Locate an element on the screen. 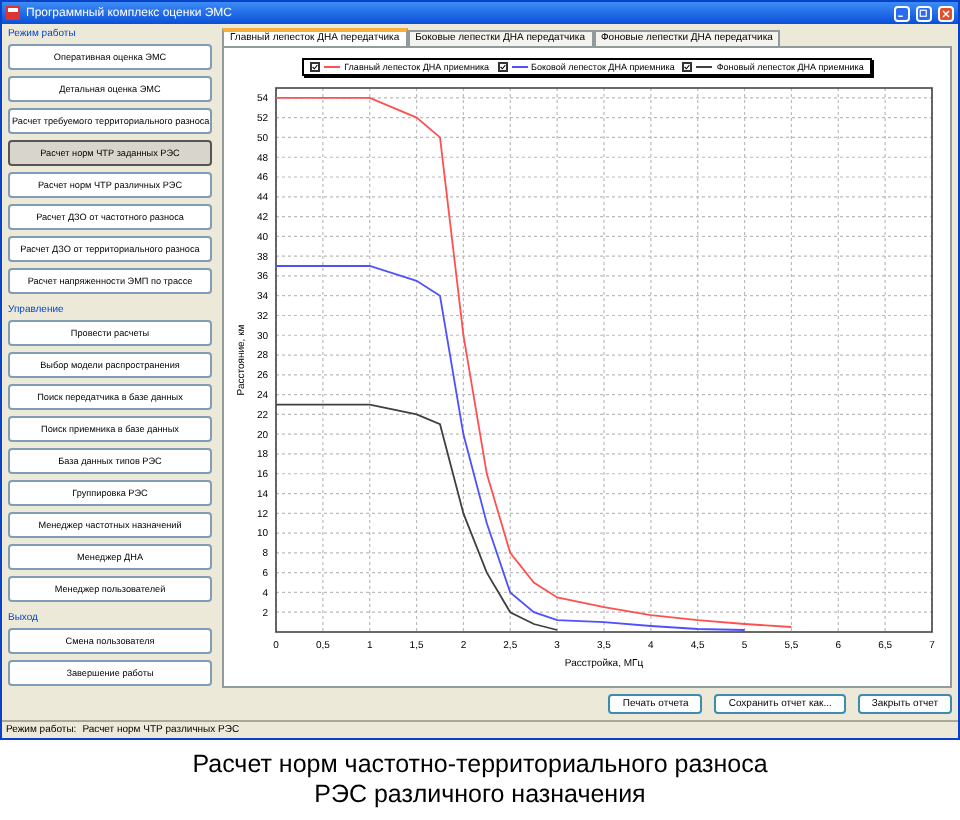 The width and height of the screenshot is (960, 820). caption-line: РЭС различного назначения is located at coordinates (480, 795).